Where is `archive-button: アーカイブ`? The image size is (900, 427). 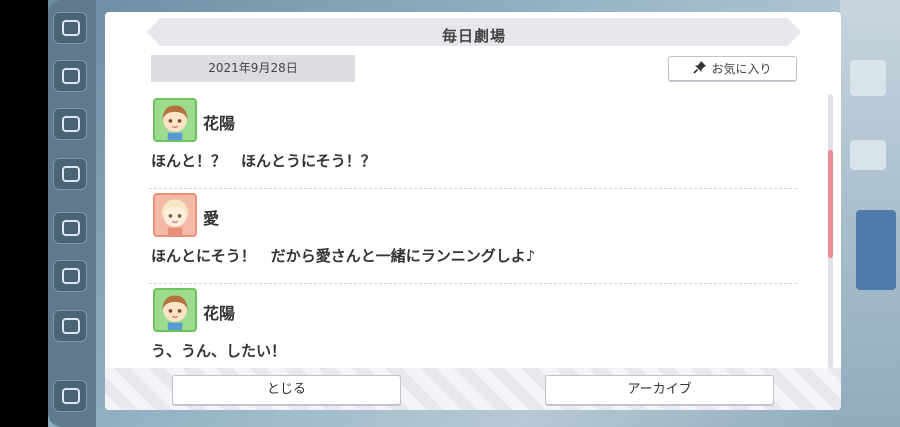 archive-button: アーカイブ is located at coordinates (659, 390).